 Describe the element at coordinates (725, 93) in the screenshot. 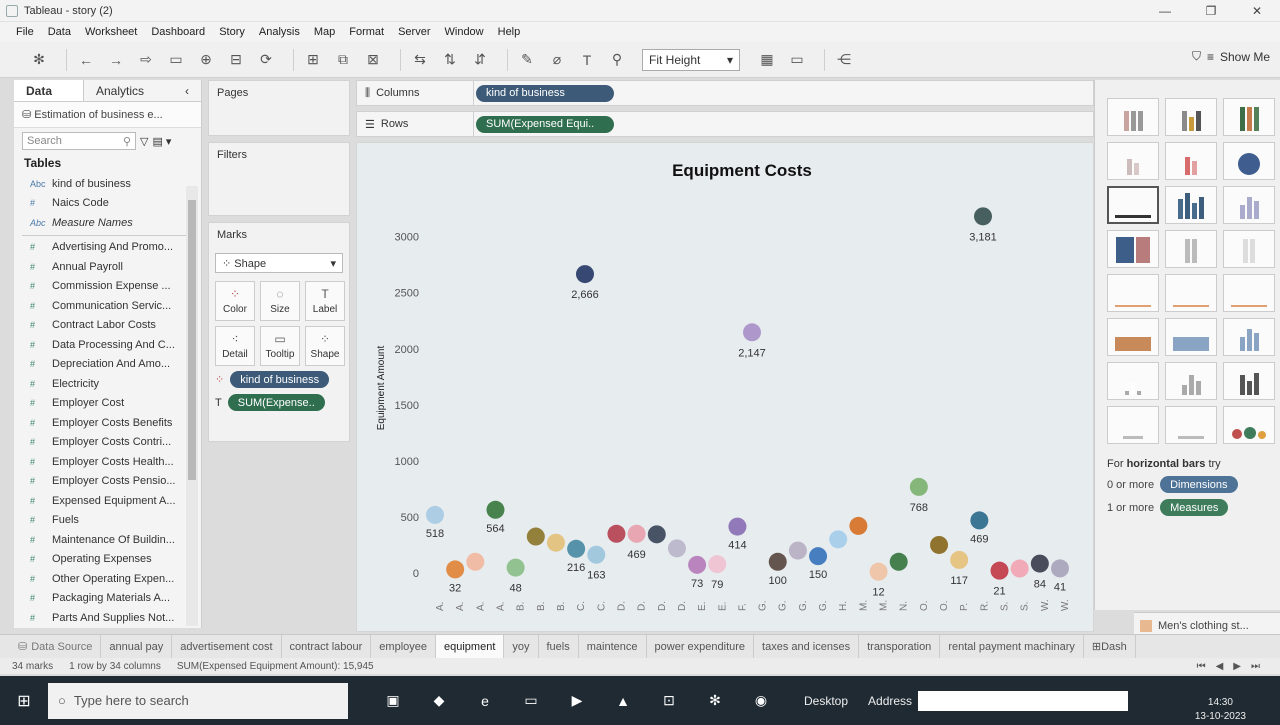

I see `columns-shelf: ⫼ Columns kind of business` at that location.